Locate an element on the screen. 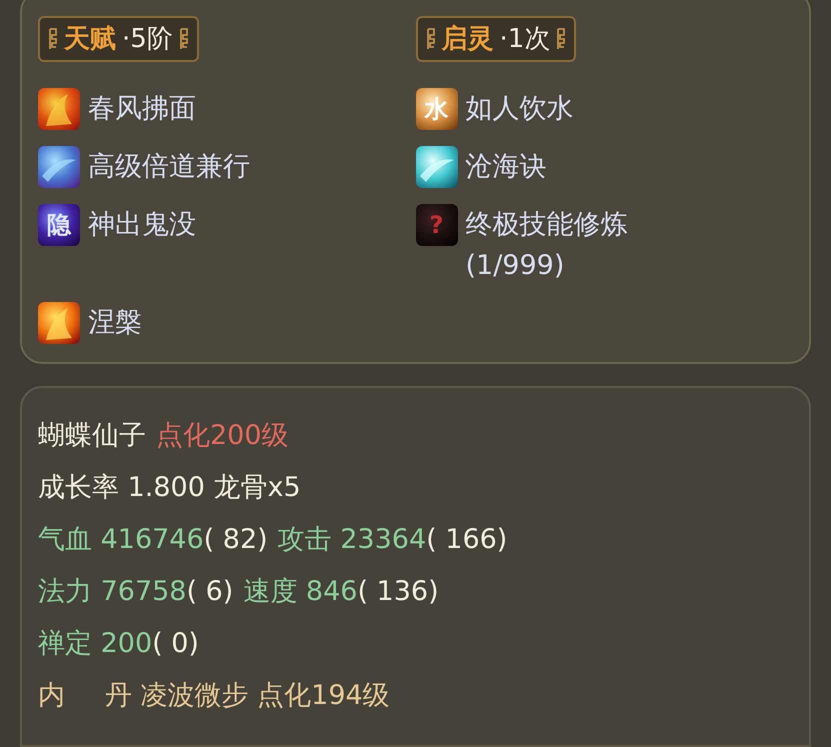 This screenshot has height=747, width=831. stat-text: ( 136) is located at coordinates (398, 591).